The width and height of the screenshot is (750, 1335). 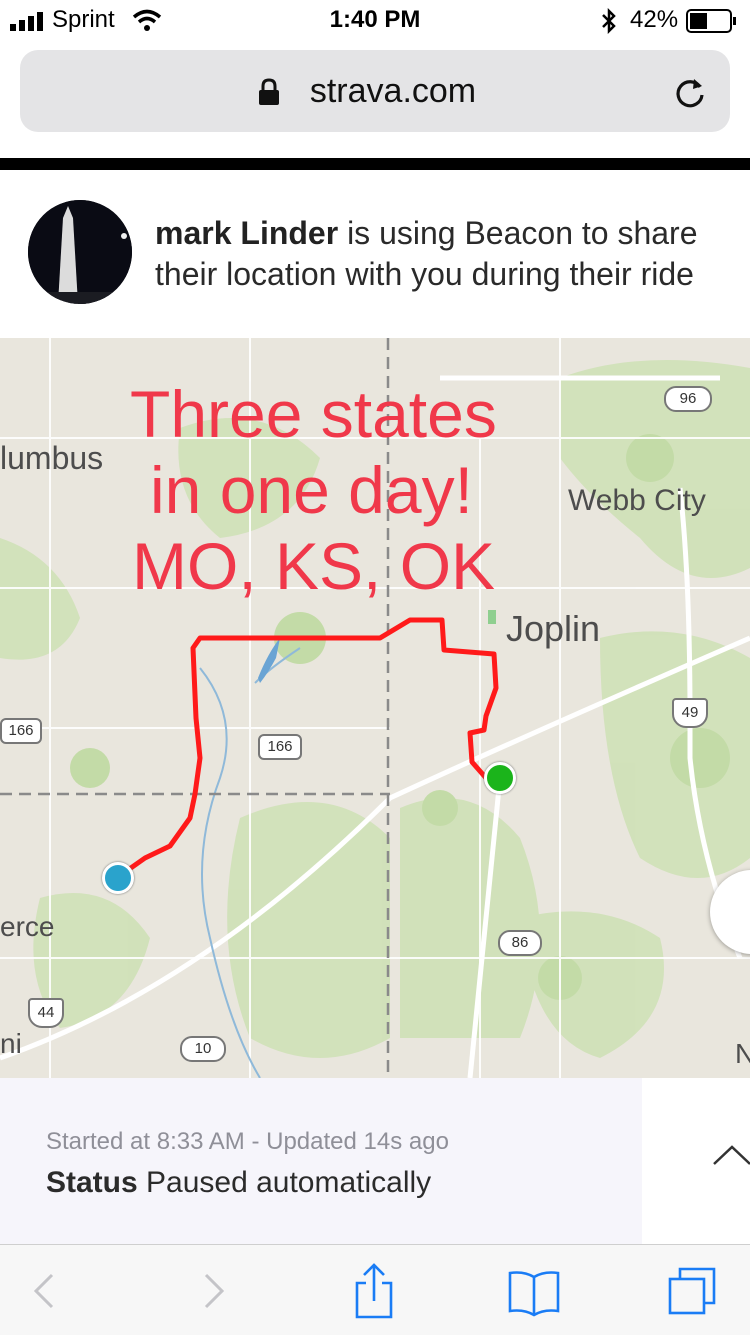 I want to click on highway-shield-10: 10, so click(x=203, y=1049).